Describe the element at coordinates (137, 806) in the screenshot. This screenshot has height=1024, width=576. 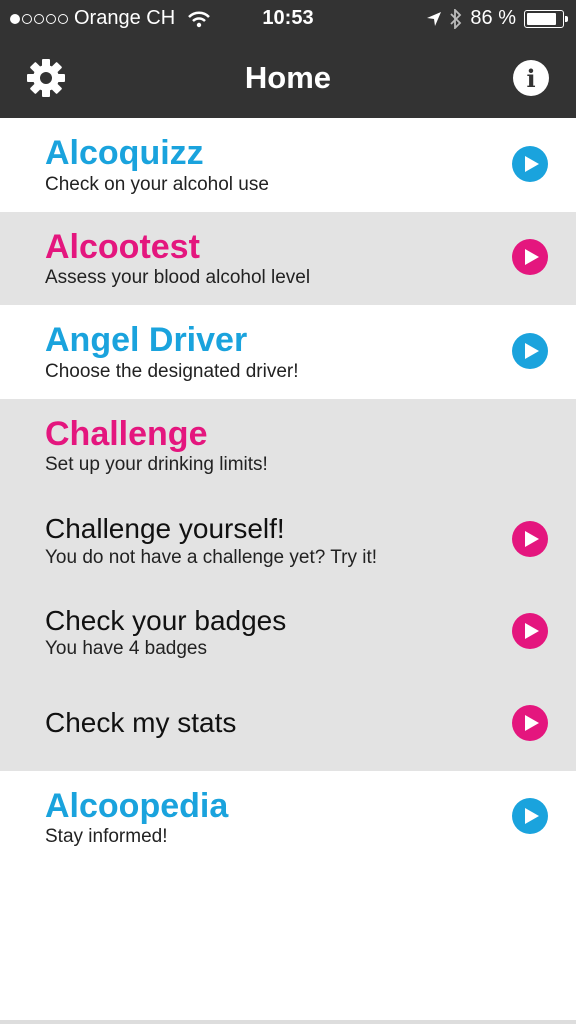
I see `menu-item-title: Alcoopedia` at that location.